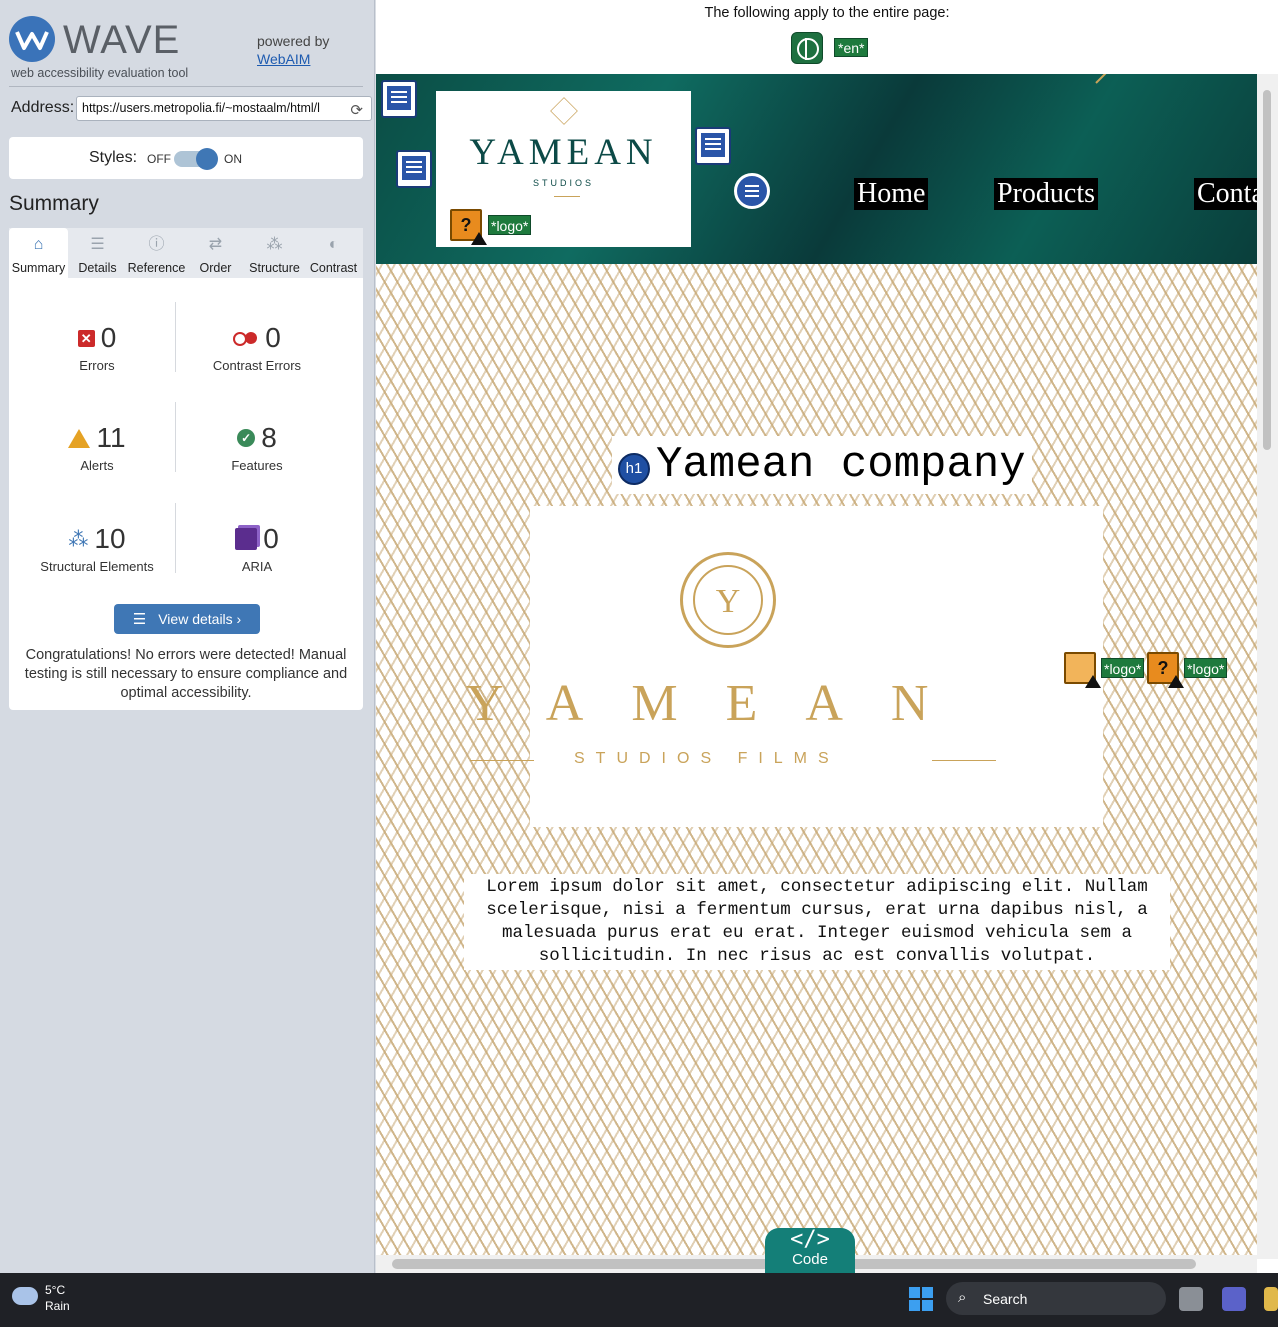  What do you see at coordinates (1267, 270) in the screenshot?
I see `scroll-thumb` at bounding box center [1267, 270].